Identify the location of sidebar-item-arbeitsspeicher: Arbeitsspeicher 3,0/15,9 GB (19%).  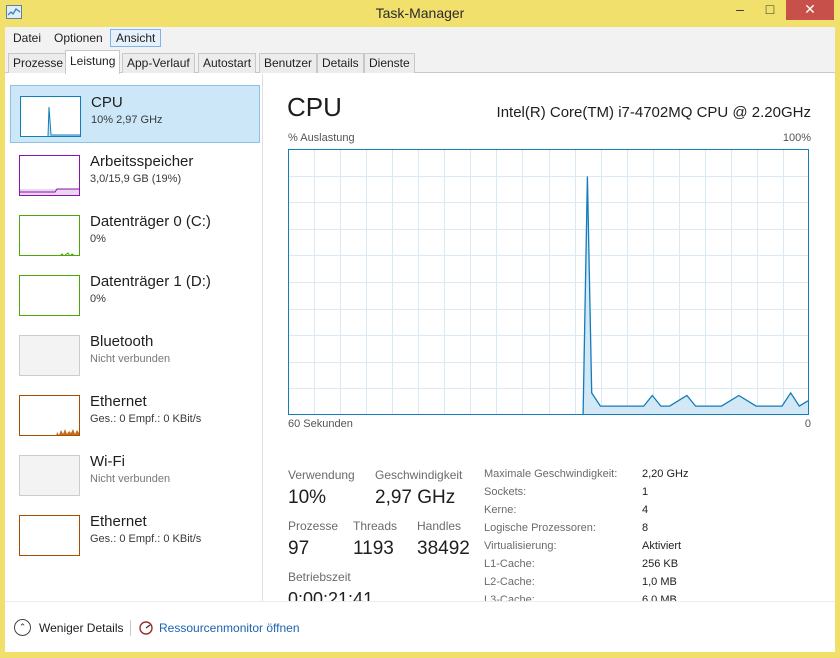
(135, 174).